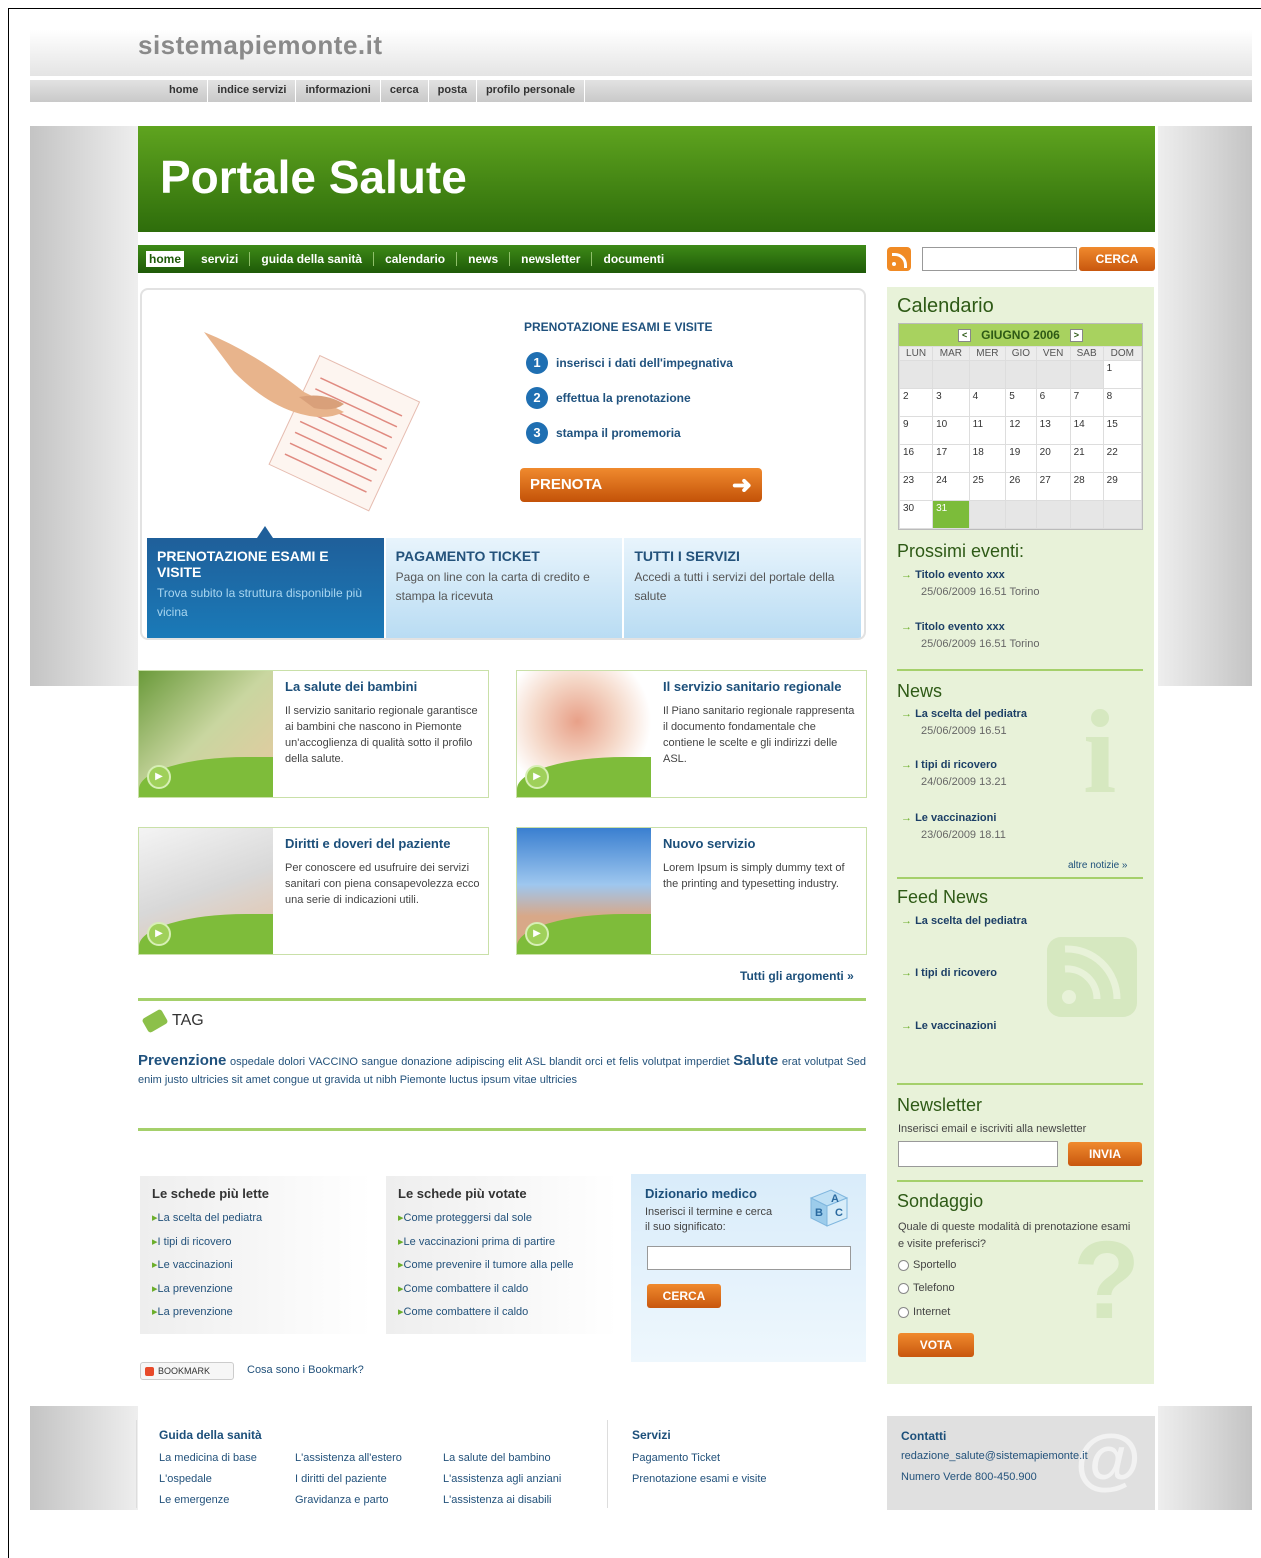 The image size is (1261, 1558). Describe the element at coordinates (262, 1243) in the screenshot. I see `list-item: I tipi di ricovero` at that location.